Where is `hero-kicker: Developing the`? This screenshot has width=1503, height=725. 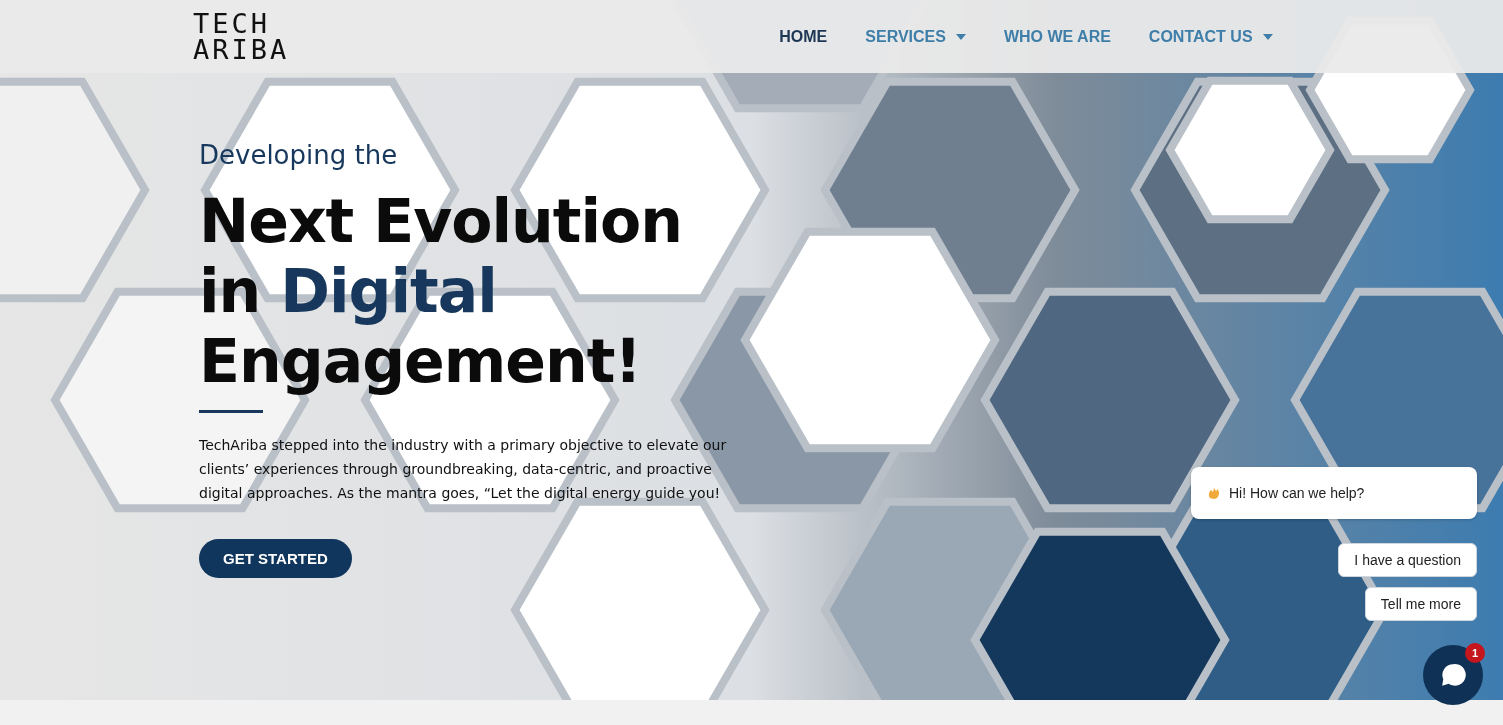
hero-kicker: Developing the is located at coordinates (298, 155).